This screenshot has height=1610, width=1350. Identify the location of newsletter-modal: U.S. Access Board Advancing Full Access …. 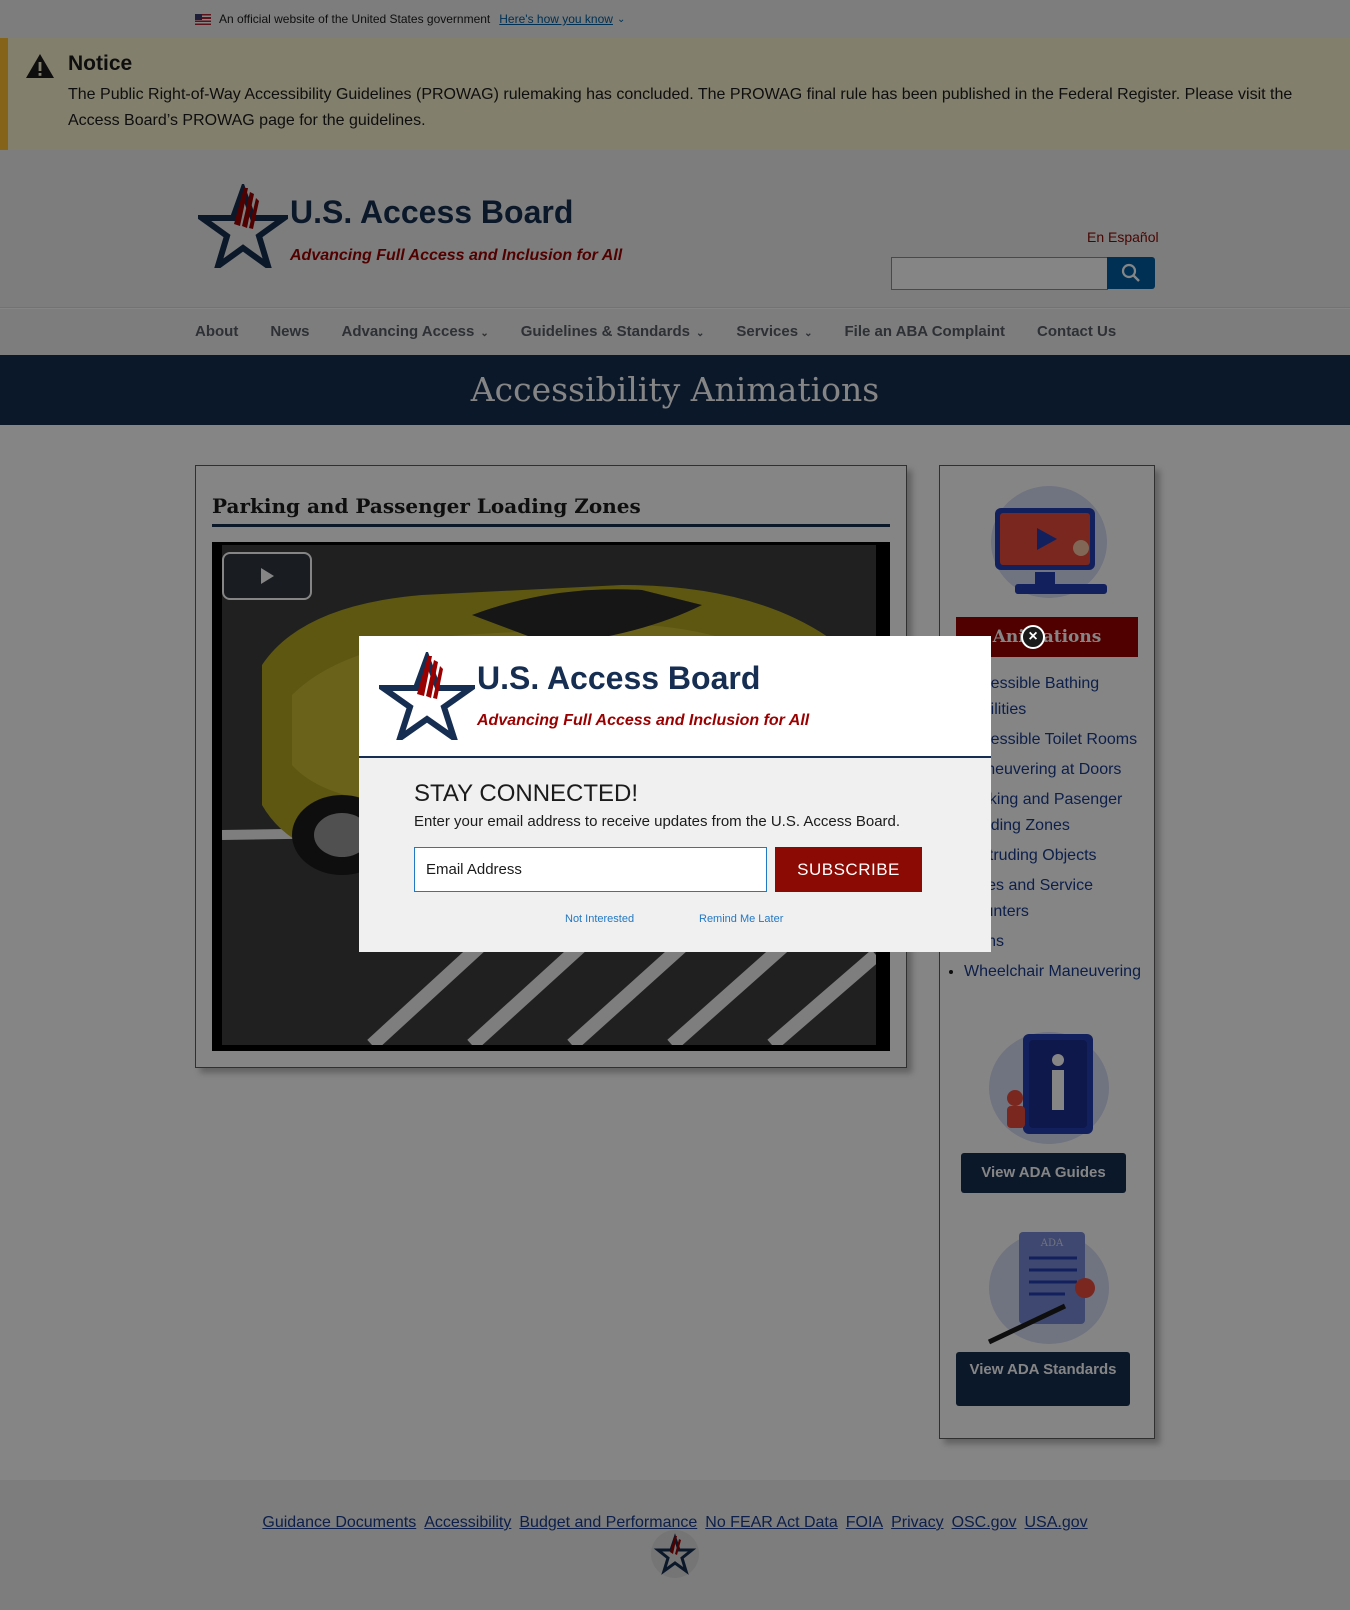
(675, 794).